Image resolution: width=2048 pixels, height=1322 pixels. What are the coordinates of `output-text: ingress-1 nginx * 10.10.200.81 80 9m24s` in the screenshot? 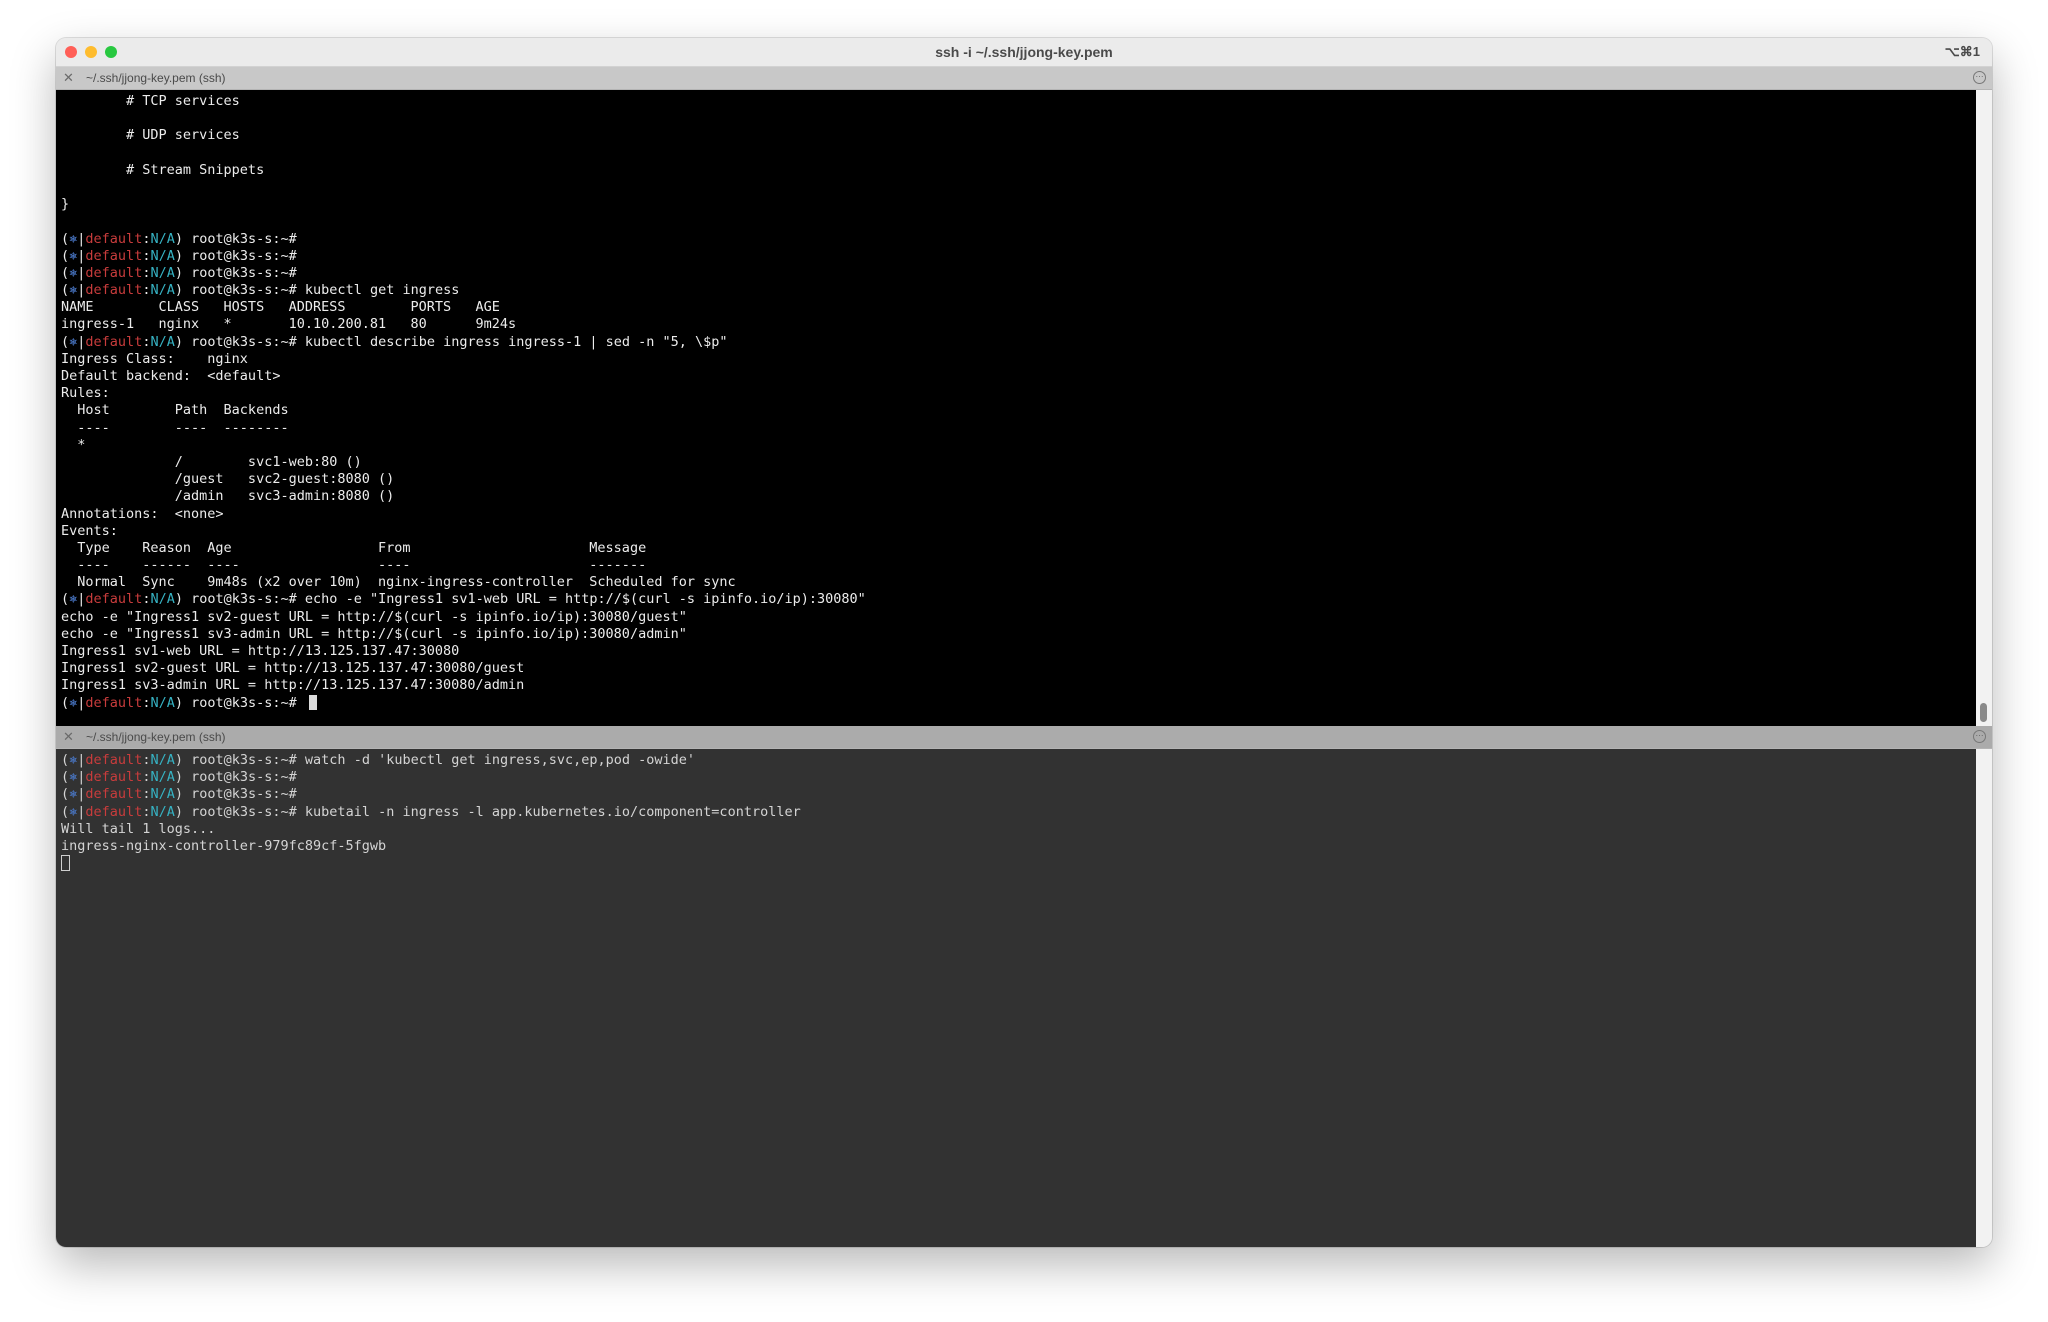 It's located at (289, 324).